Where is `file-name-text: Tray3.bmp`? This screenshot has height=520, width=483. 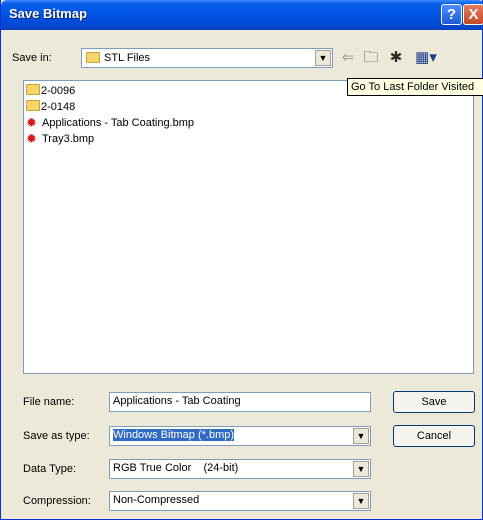 file-name-text: Tray3.bmp is located at coordinates (68, 139).